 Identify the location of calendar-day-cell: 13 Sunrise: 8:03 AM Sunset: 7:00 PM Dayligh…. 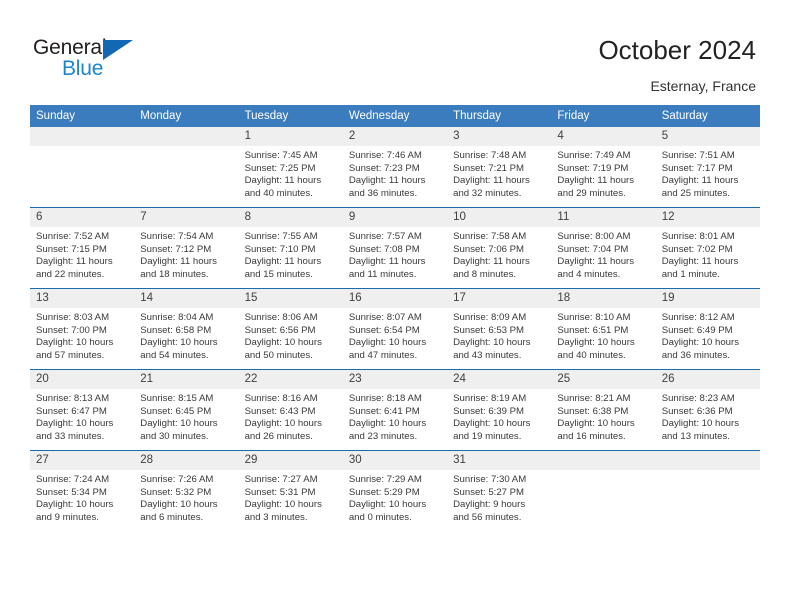
(82, 329).